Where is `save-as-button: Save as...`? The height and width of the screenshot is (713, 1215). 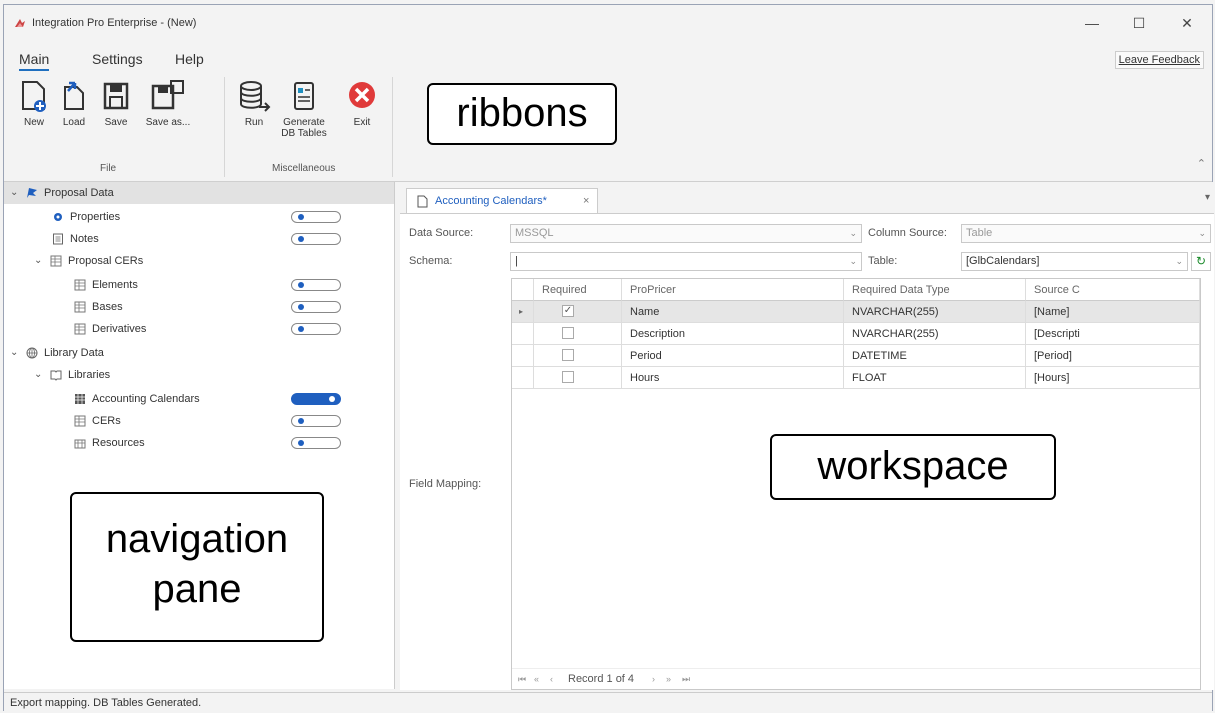
save-as-button: Save as... is located at coordinates (168, 103).